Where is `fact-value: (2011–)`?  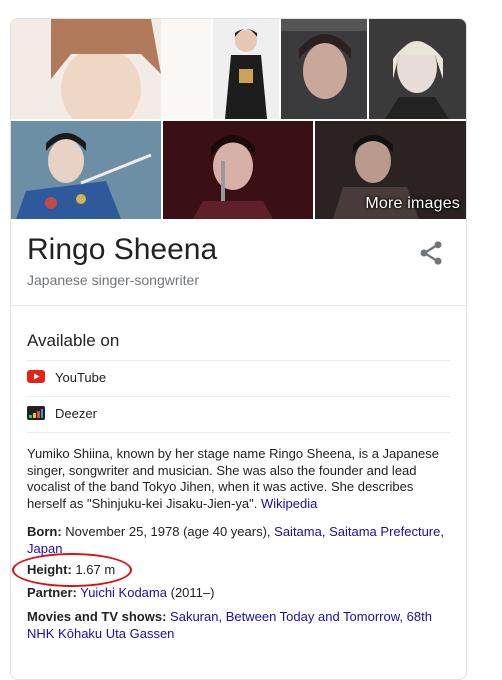 fact-value: (2011–) is located at coordinates (192, 592).